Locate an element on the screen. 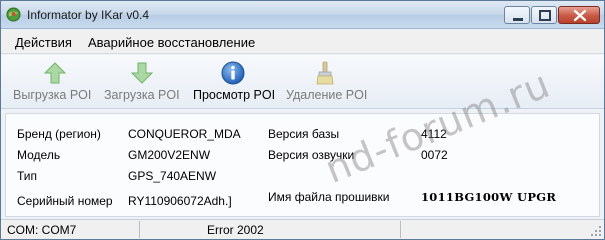  menu-emergency-recovery: Аварийное восстановление is located at coordinates (171, 42).